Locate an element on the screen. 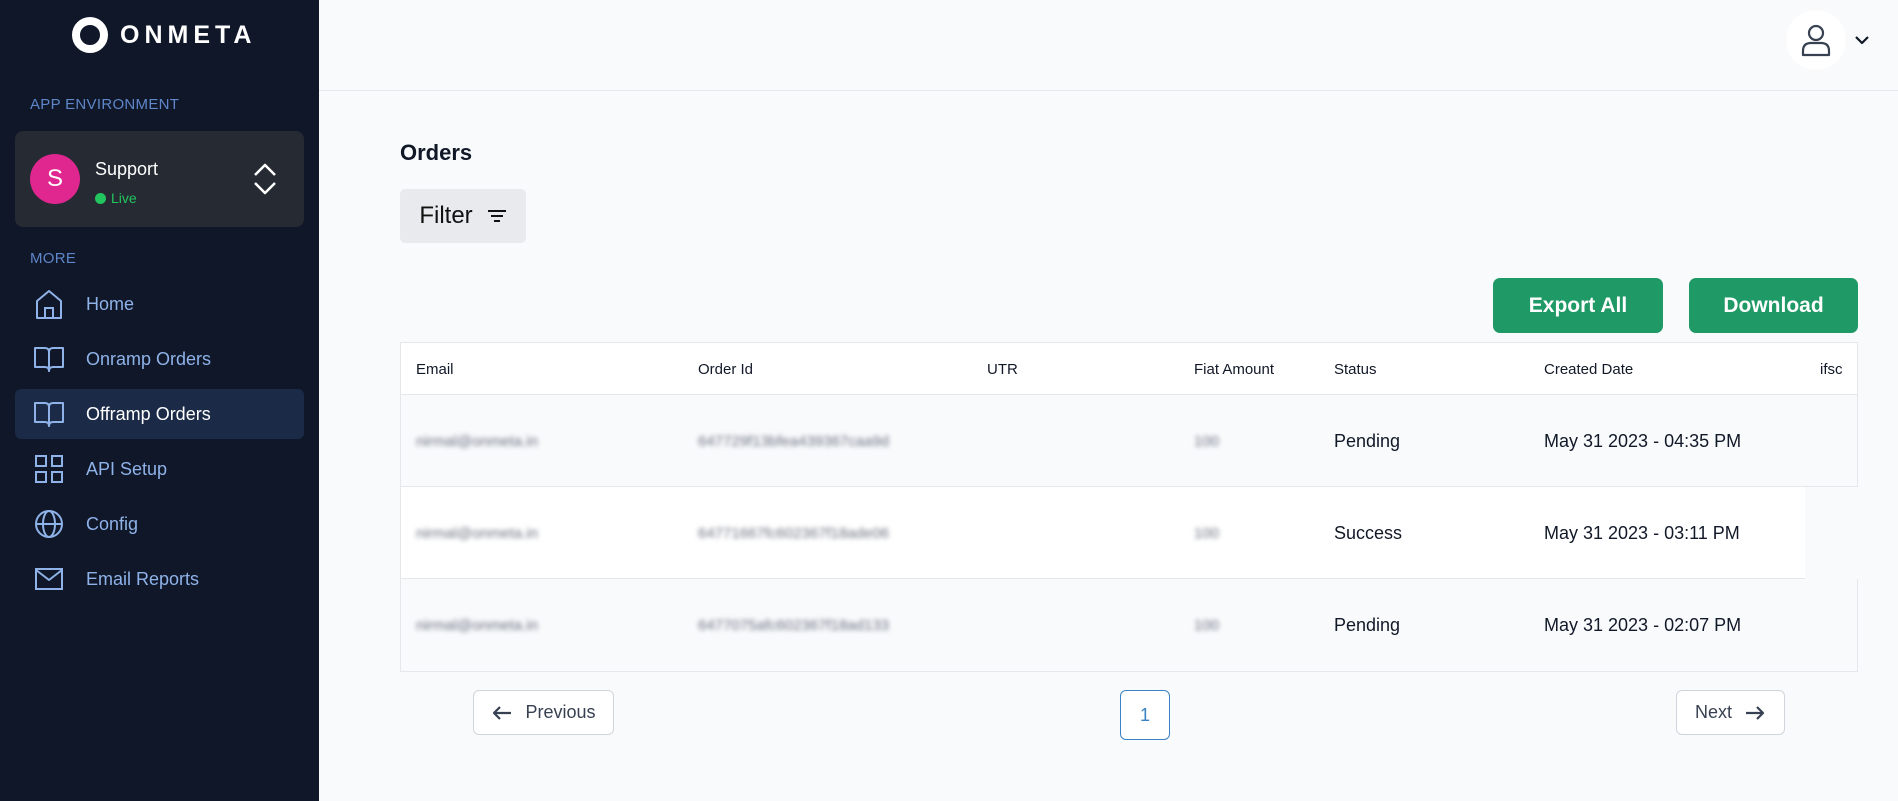  page-number-button: 1 is located at coordinates (1145, 715).